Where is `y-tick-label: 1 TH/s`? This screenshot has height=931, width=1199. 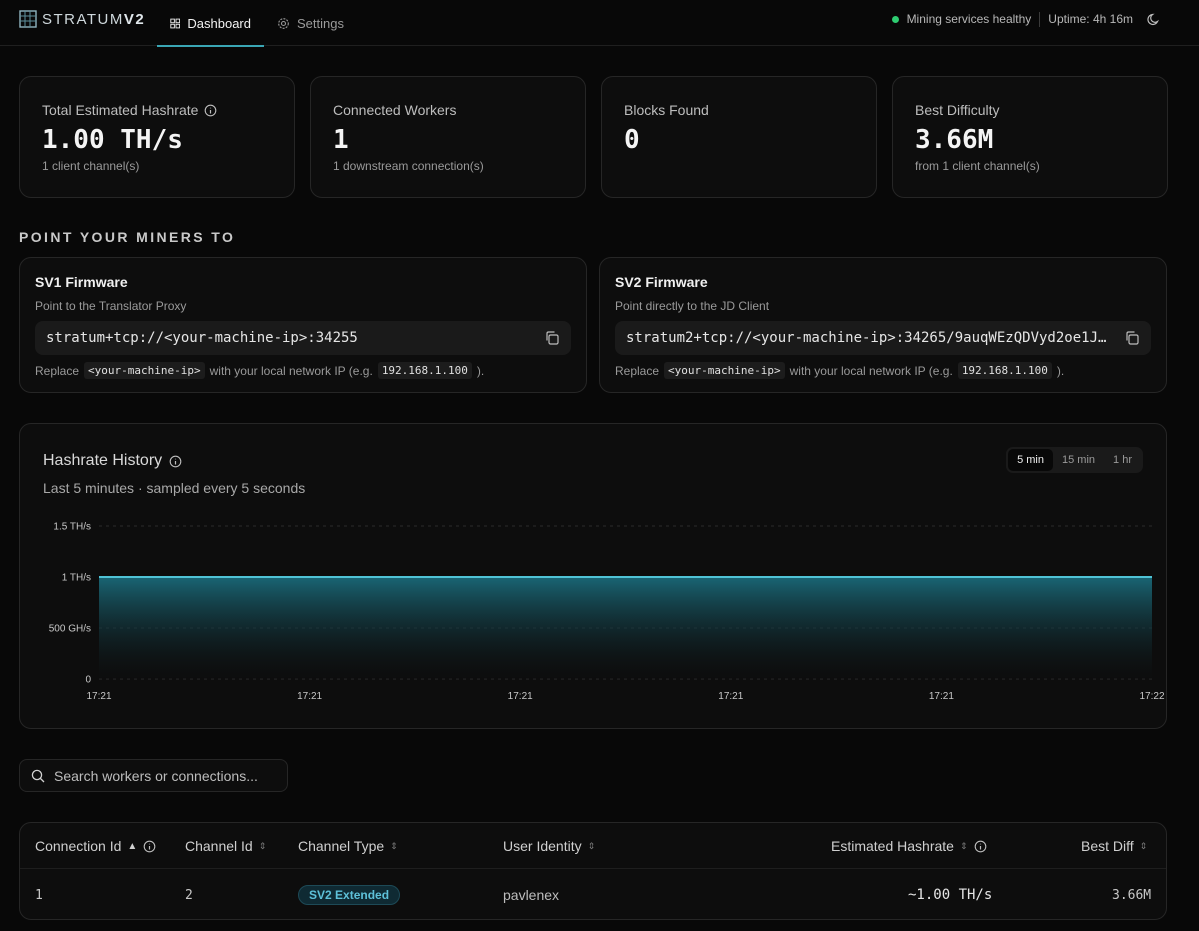
y-tick-label: 1 TH/s is located at coordinates (76, 578).